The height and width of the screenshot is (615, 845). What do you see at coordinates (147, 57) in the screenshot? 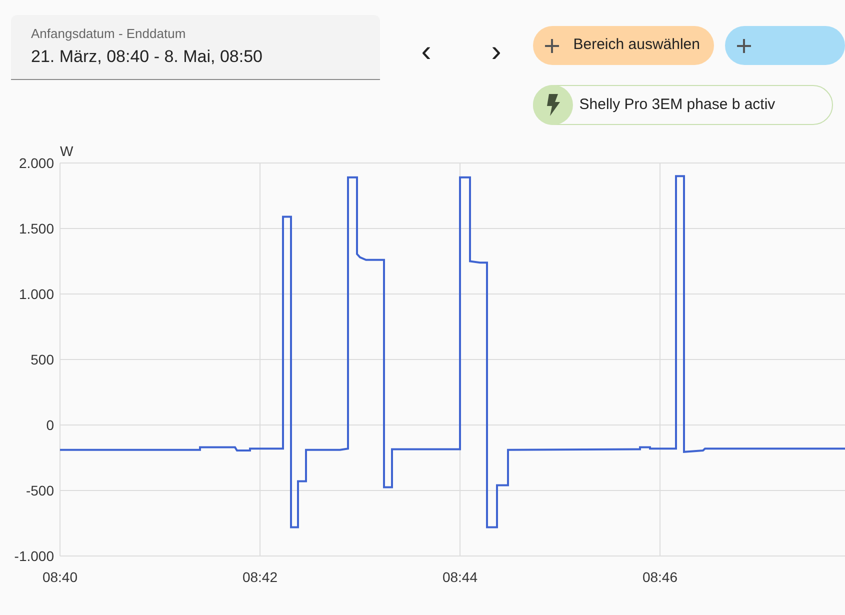
I see `field-value: 21. März, 08:40 - 8. Mai, 08:50` at bounding box center [147, 57].